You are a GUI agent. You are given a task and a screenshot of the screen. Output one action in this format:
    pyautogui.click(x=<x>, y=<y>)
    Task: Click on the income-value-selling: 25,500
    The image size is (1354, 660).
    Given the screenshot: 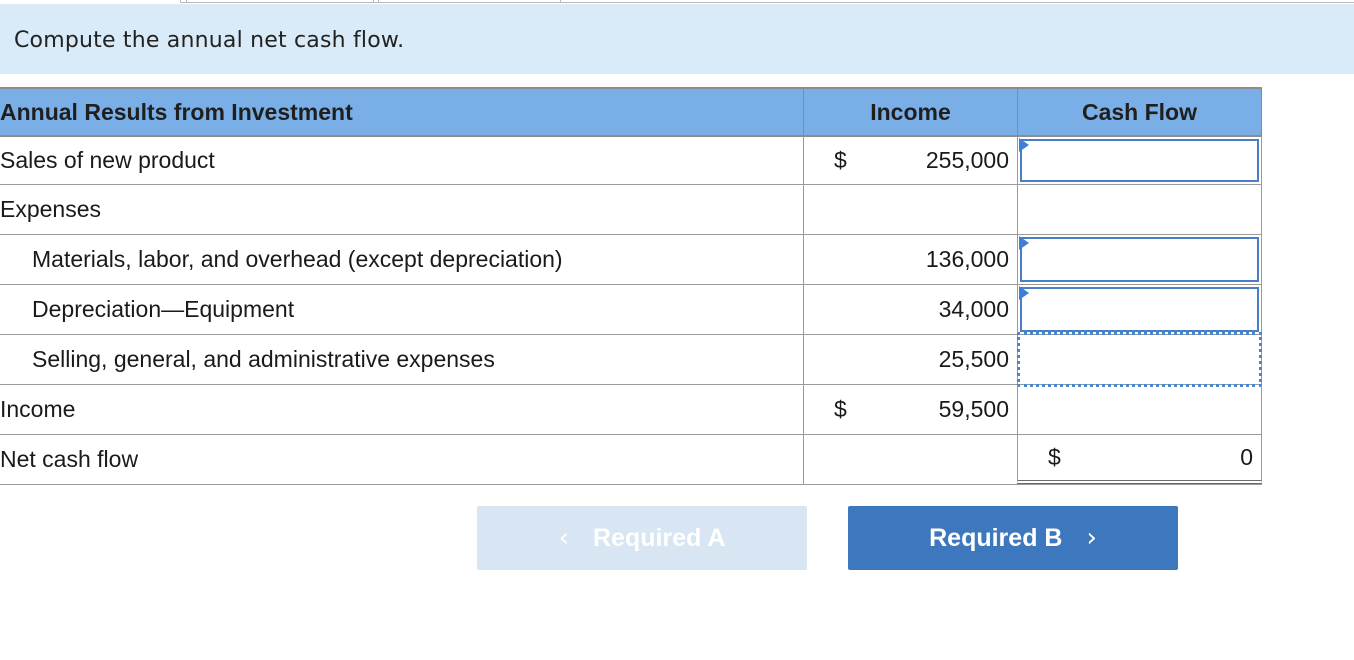 What is the action you would take?
    pyautogui.click(x=973, y=359)
    